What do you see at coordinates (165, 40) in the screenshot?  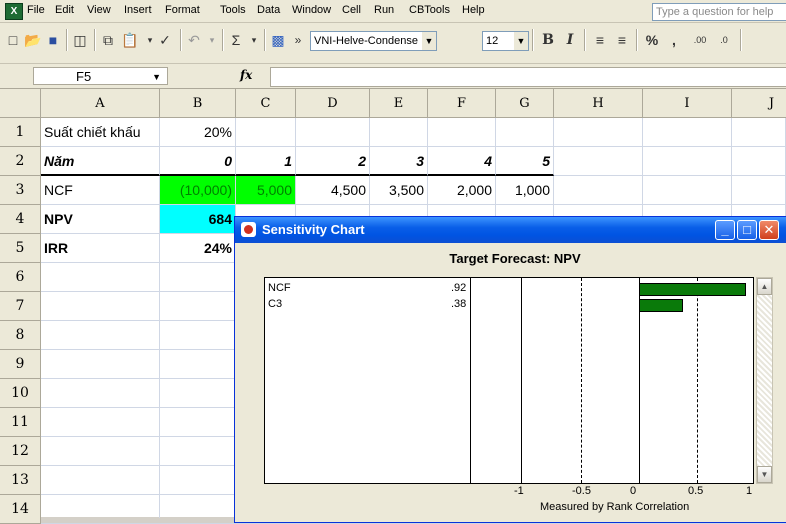 I see `format-painter-icon: ✓` at bounding box center [165, 40].